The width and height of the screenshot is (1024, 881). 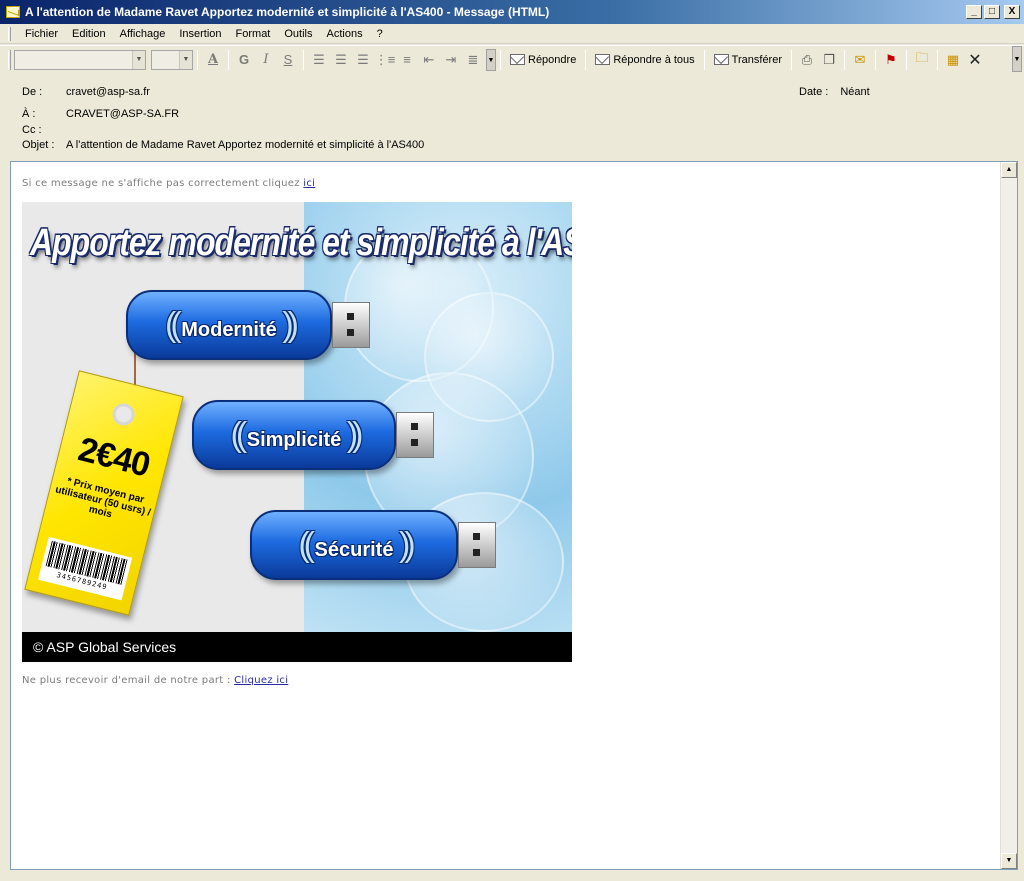 What do you see at coordinates (429, 60) in the screenshot?
I see `decrease-indent-icon: ⇤` at bounding box center [429, 60].